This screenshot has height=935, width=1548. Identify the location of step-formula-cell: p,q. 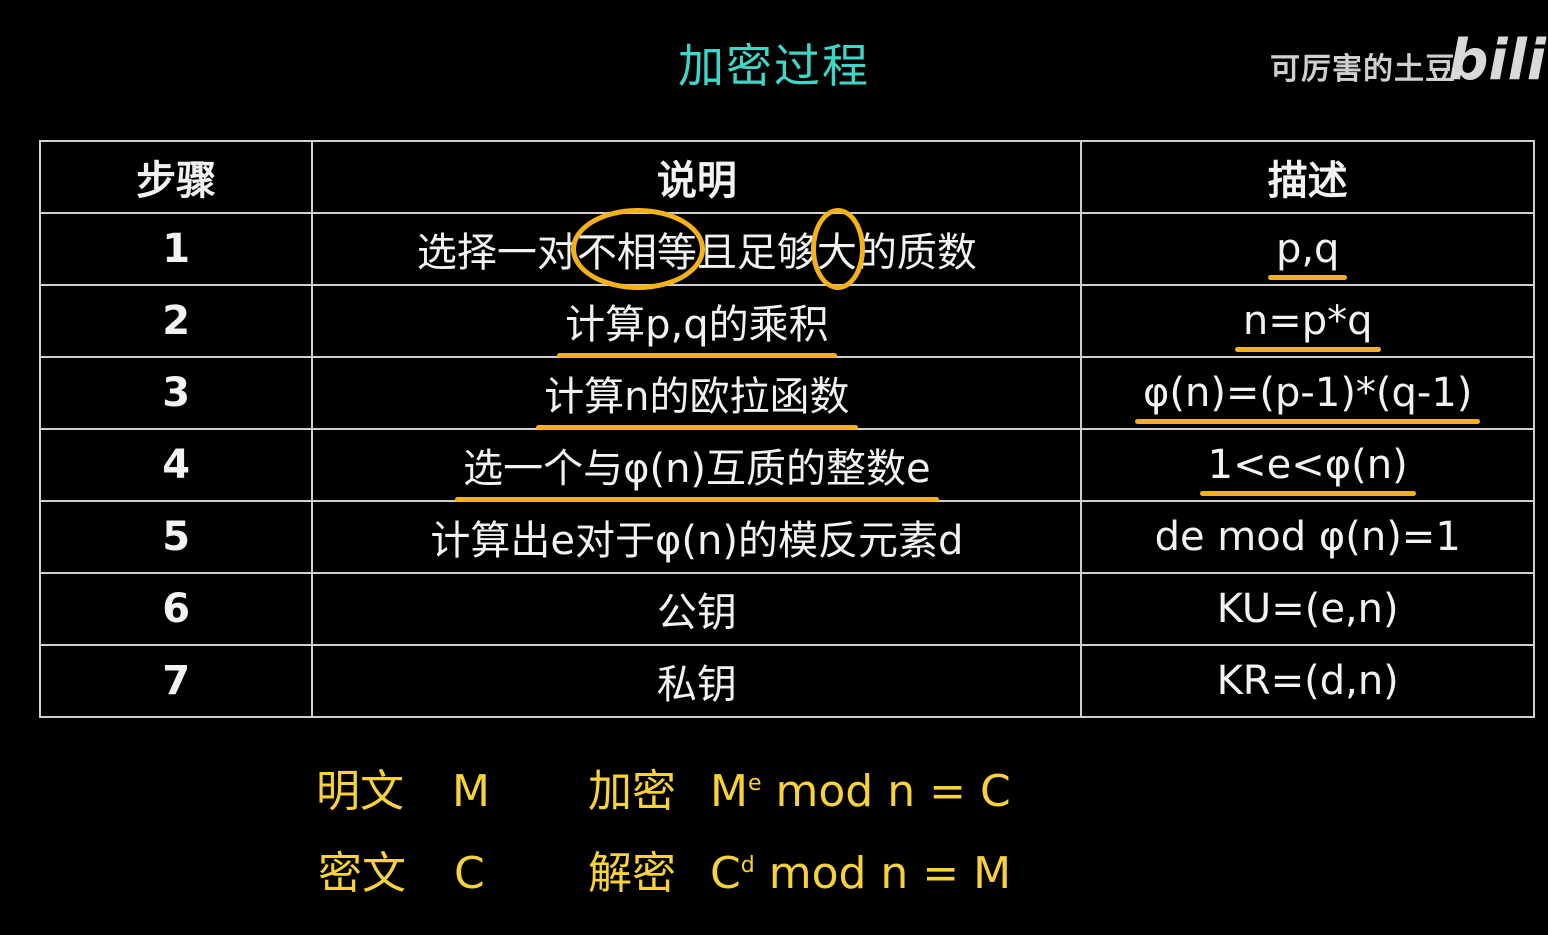
(1307, 249).